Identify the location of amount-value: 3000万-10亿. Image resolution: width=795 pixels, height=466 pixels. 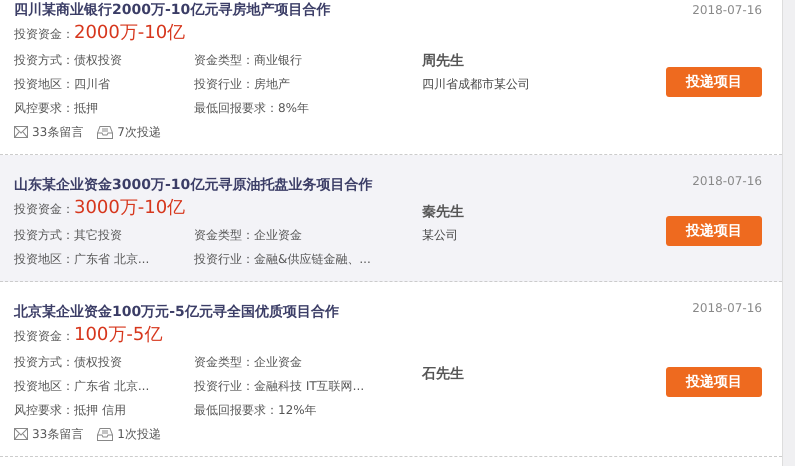
(130, 207).